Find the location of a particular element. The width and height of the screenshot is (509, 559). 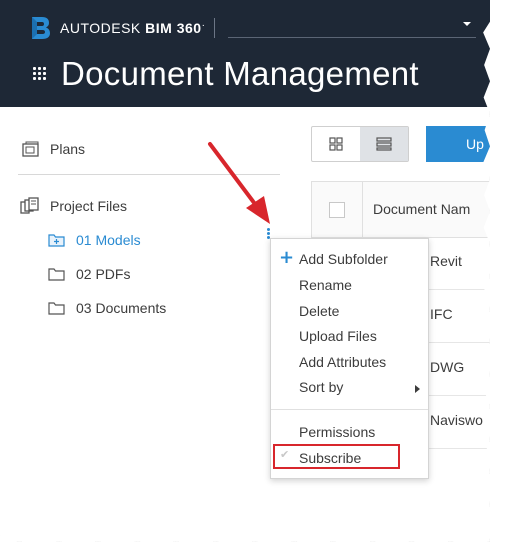

plus-icon: + is located at coordinates (287, 257).